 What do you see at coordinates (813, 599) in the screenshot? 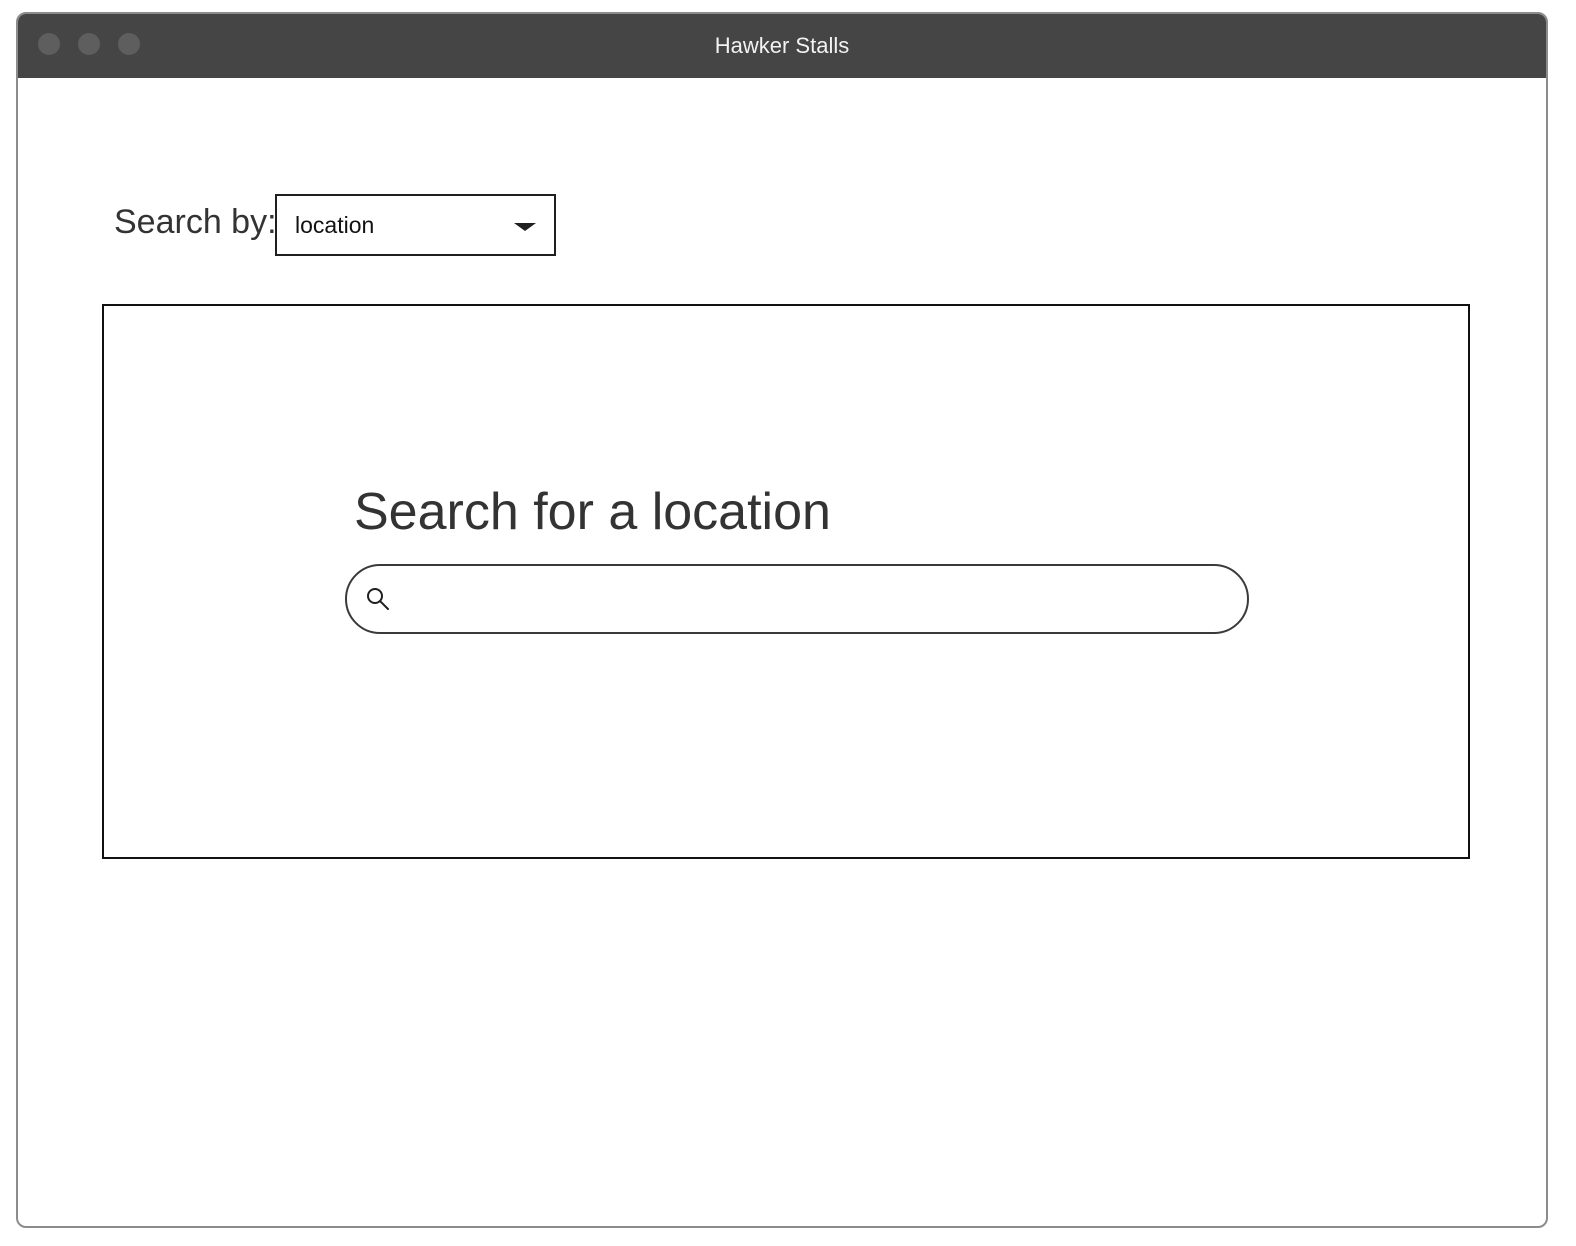
I see `location-search-input` at bounding box center [813, 599].